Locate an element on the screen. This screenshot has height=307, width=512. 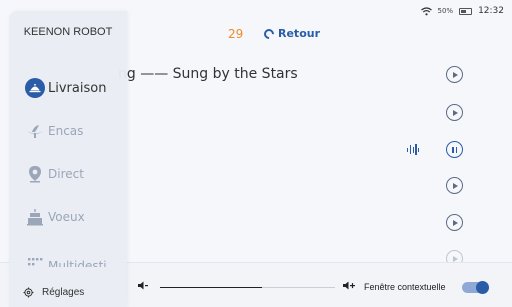
settings-button: Réglages is located at coordinates (53, 292).